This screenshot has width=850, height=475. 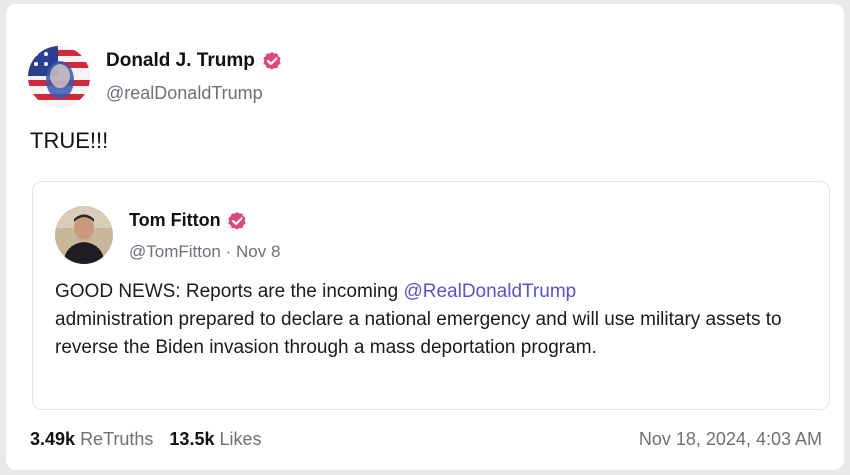 What do you see at coordinates (730, 439) in the screenshot?
I see `post-timestamp: Nov 18, 2024, 4:03 AM` at bounding box center [730, 439].